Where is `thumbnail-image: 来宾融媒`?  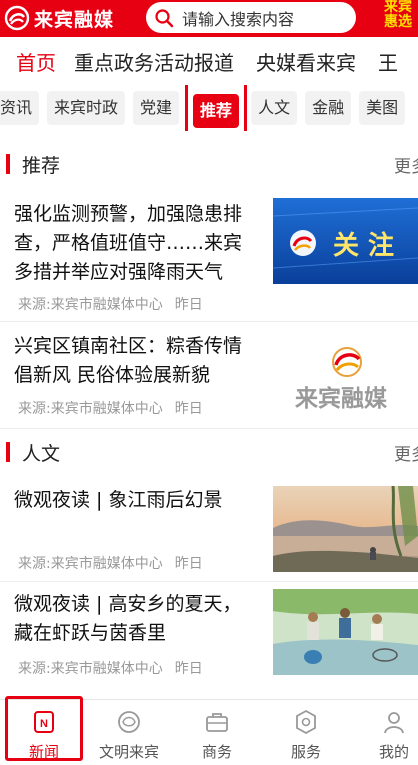 thumbnail-image: 来宾融媒 is located at coordinates (345, 373).